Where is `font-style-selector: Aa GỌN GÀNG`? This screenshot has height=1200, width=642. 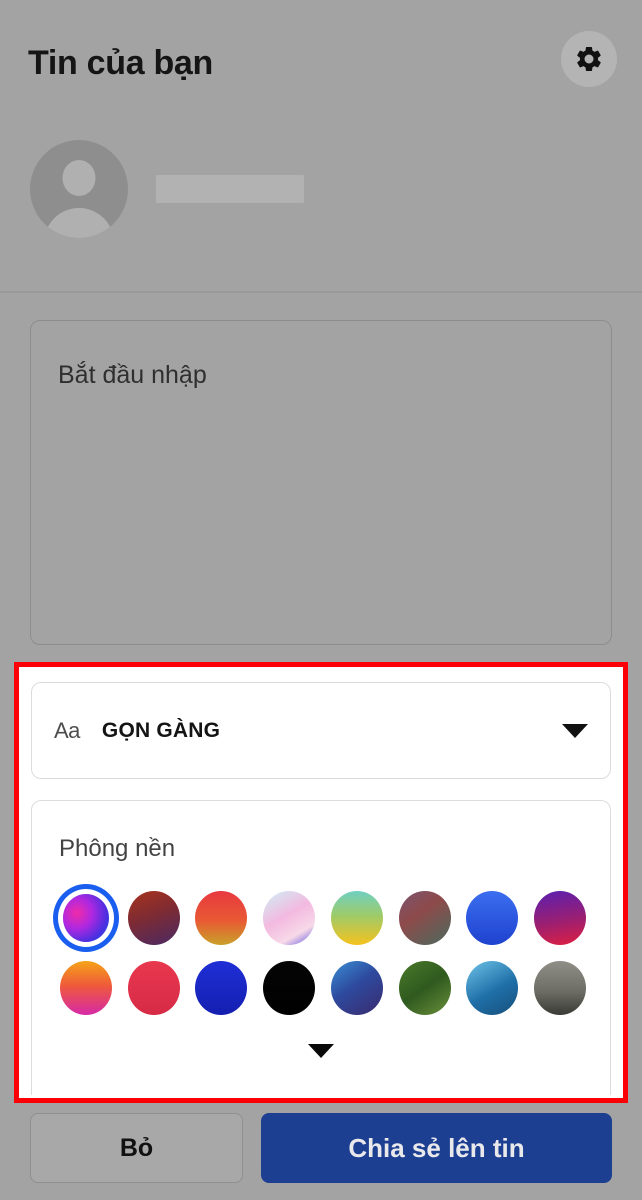 font-style-selector: Aa GỌN GÀNG is located at coordinates (321, 730).